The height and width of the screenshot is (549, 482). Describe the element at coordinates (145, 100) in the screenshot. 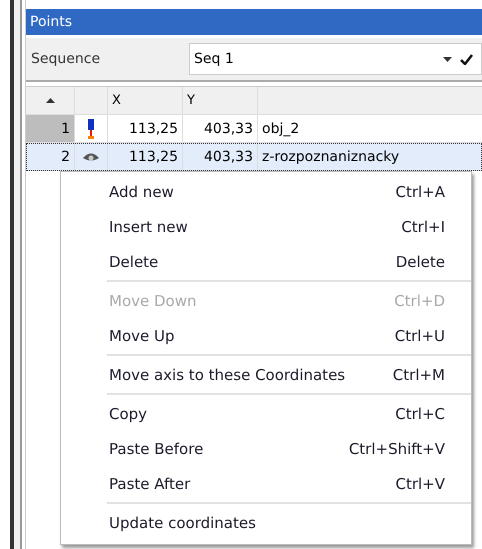

I see `column-header: X` at that location.